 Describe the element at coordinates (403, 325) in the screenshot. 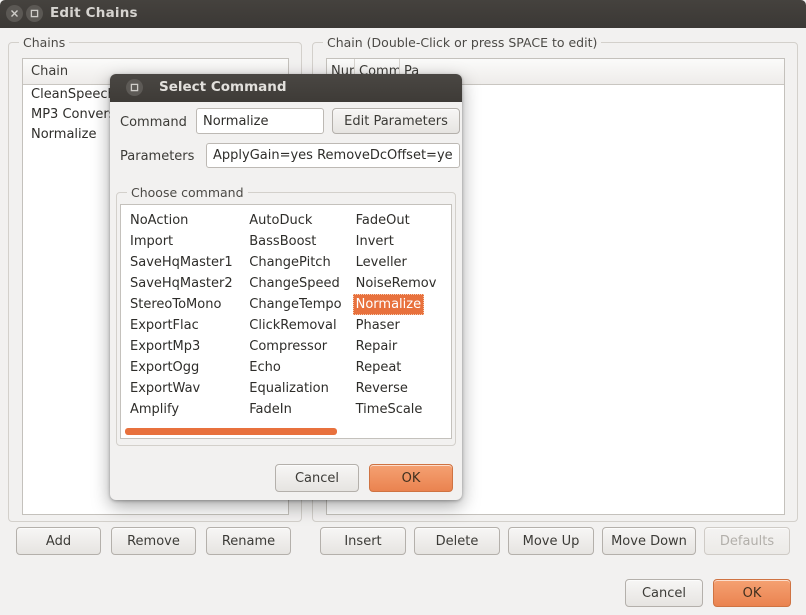

I see `command-list-item: Phaser` at that location.